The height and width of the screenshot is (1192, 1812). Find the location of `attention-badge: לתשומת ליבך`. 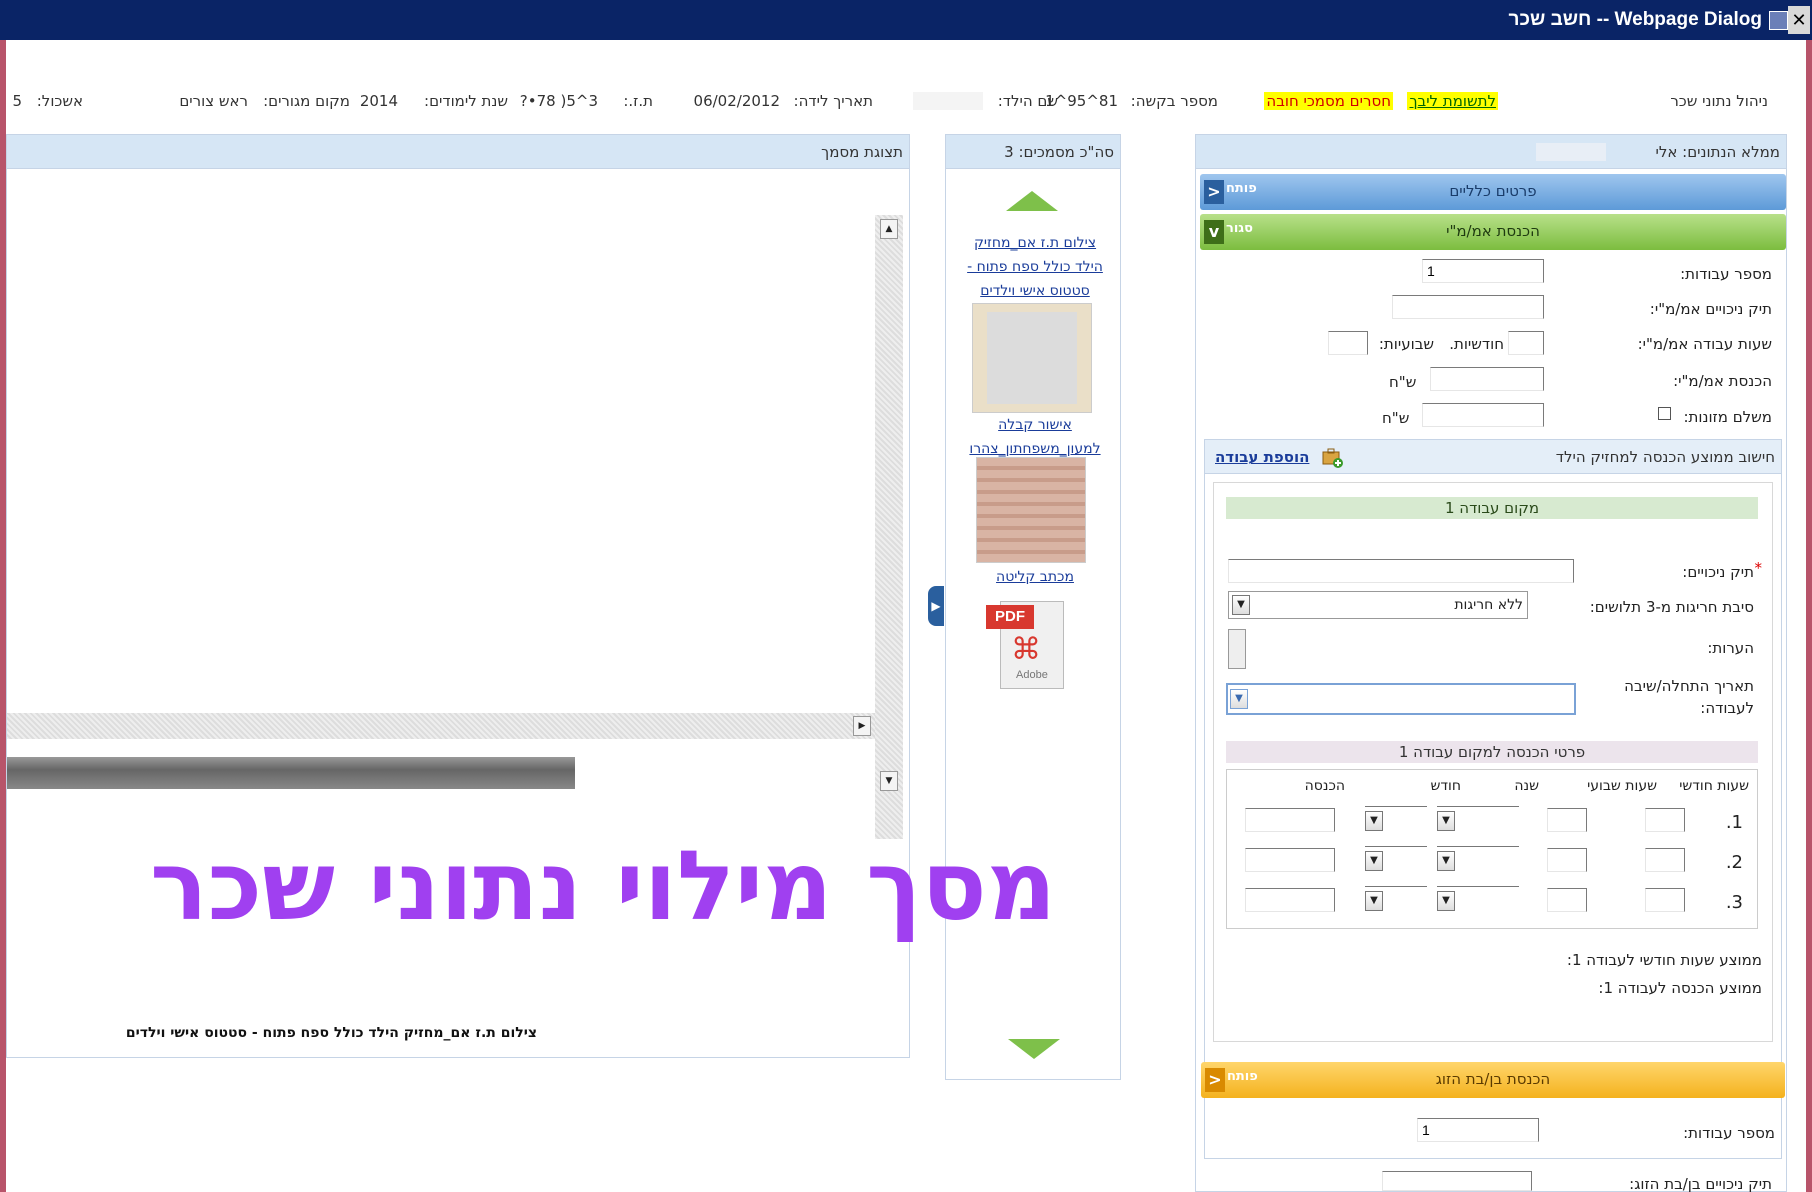

attention-badge: לתשומת ליבך is located at coordinates (1452, 101).